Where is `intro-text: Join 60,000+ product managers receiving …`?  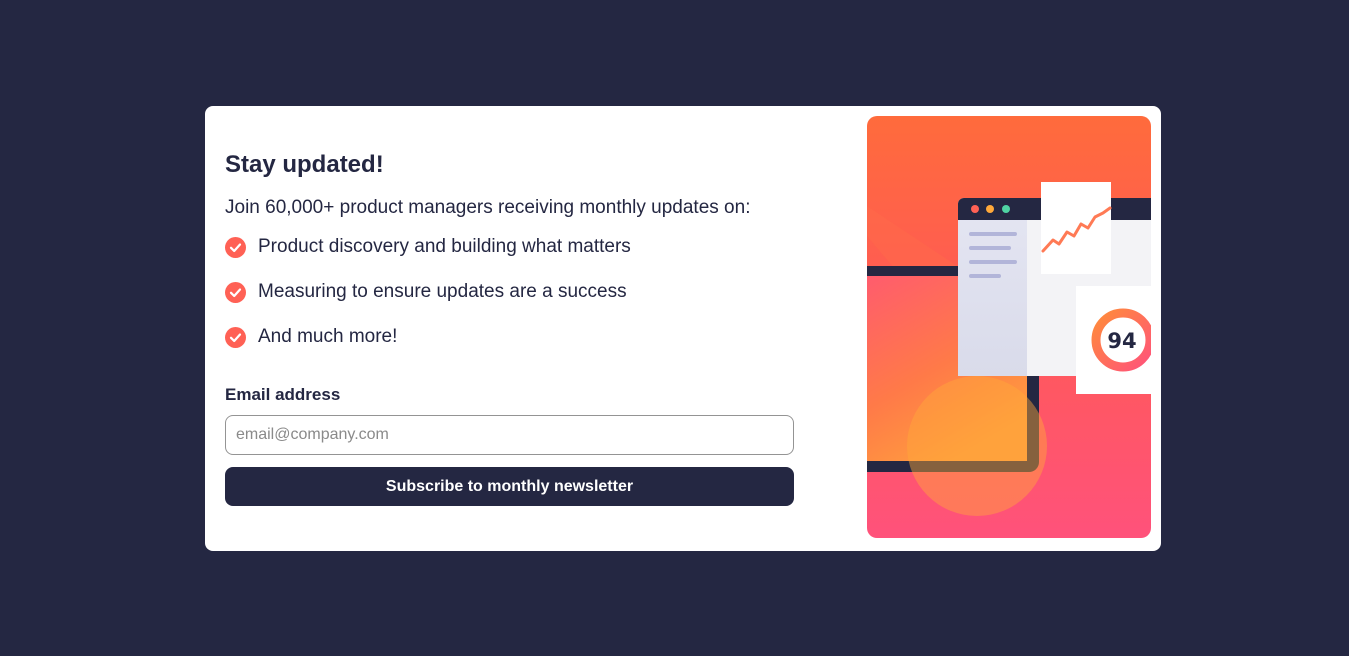
intro-text: Join 60,000+ product managers receiving … is located at coordinates (488, 207).